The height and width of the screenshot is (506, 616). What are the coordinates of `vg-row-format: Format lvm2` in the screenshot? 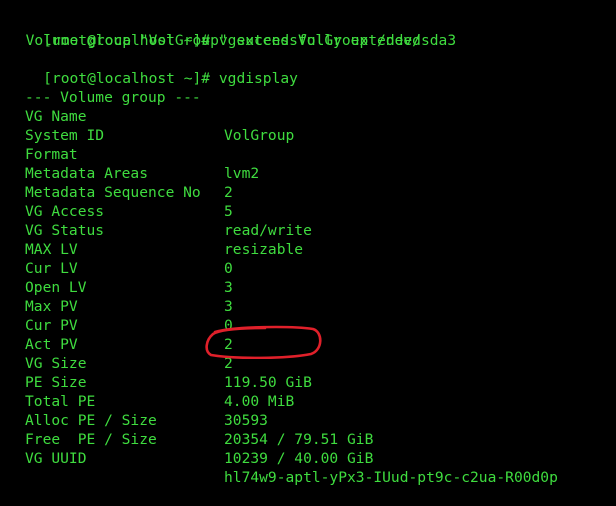 It's located at (312, 154).